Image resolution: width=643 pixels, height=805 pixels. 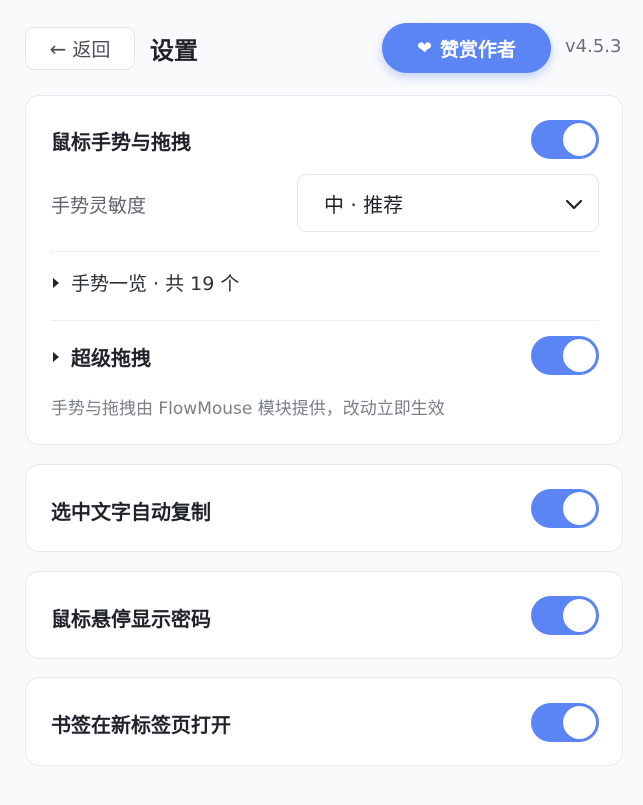 I want to click on page-title: 设置, so click(x=174, y=51).